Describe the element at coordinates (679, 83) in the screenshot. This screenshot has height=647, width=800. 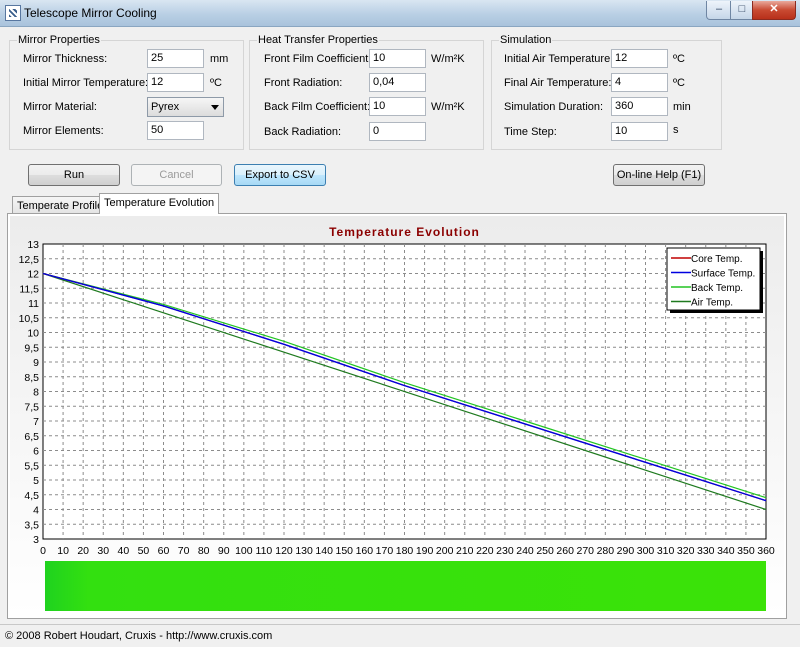
I see `final-air-temp-unit: ºC` at that location.